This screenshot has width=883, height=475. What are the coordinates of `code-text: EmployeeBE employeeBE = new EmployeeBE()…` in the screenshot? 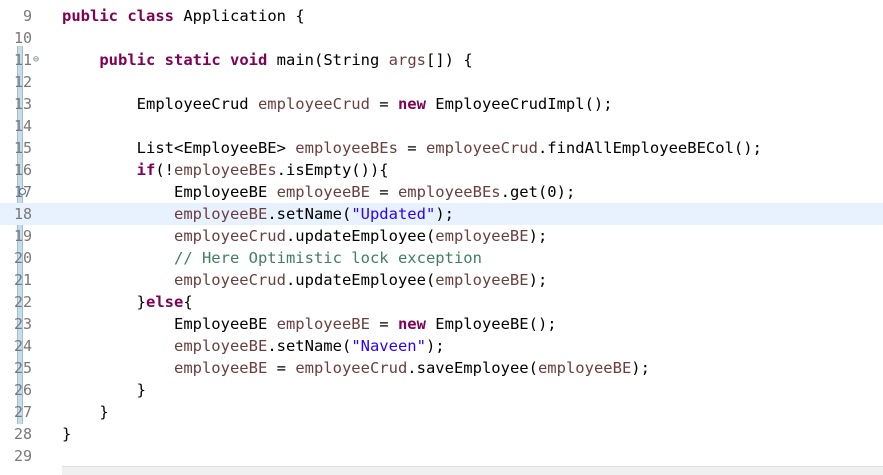 It's located at (309, 324).